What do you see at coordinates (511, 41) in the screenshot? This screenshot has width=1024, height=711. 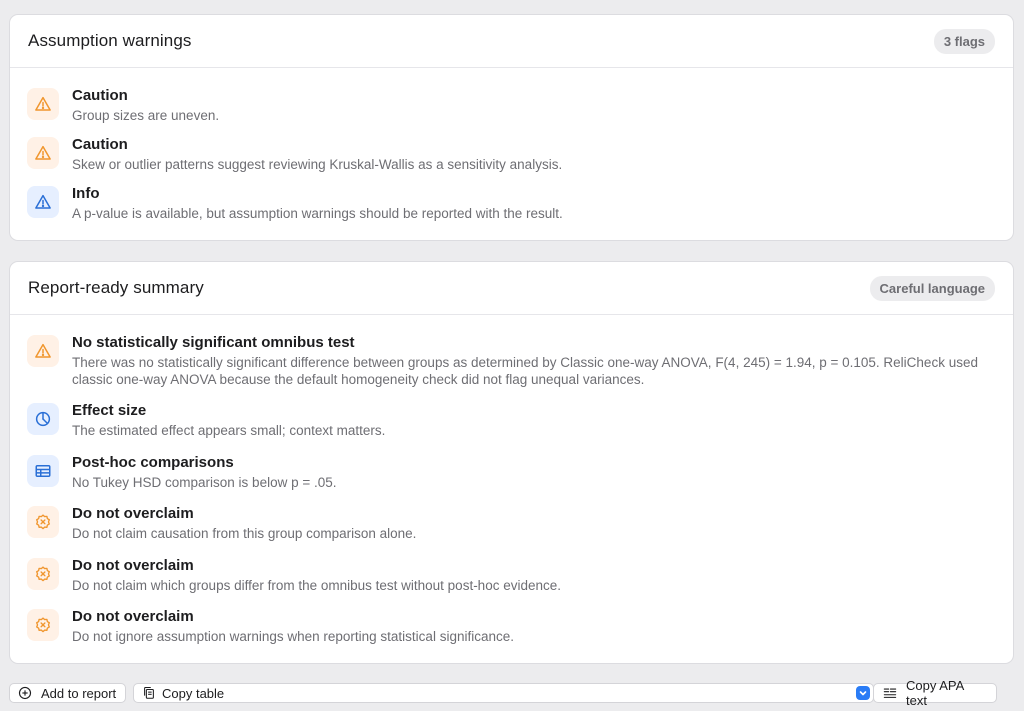 I see `assumption-warnings-header: Assumption warnings 3 flags` at bounding box center [511, 41].